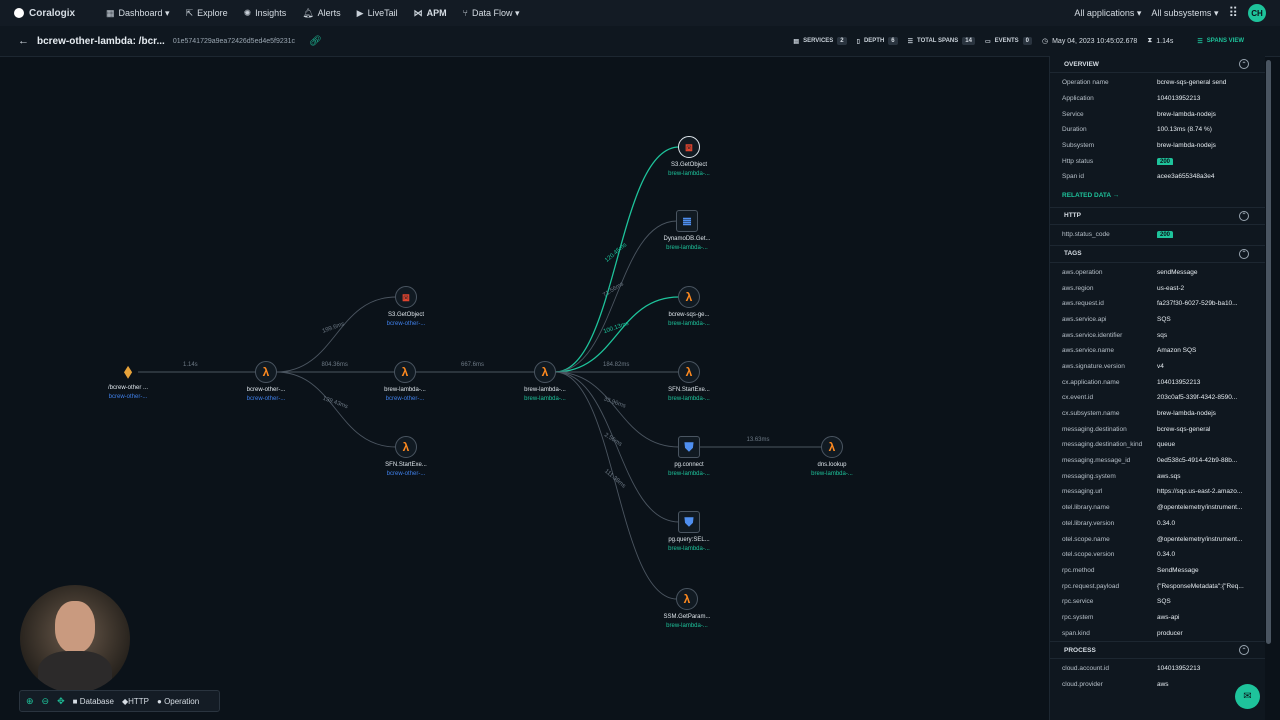 The image size is (1280, 720). What do you see at coordinates (1184, 130) in the screenshot?
I see `attribute-value: 100.13ms (8.74 %)` at bounding box center [1184, 130].